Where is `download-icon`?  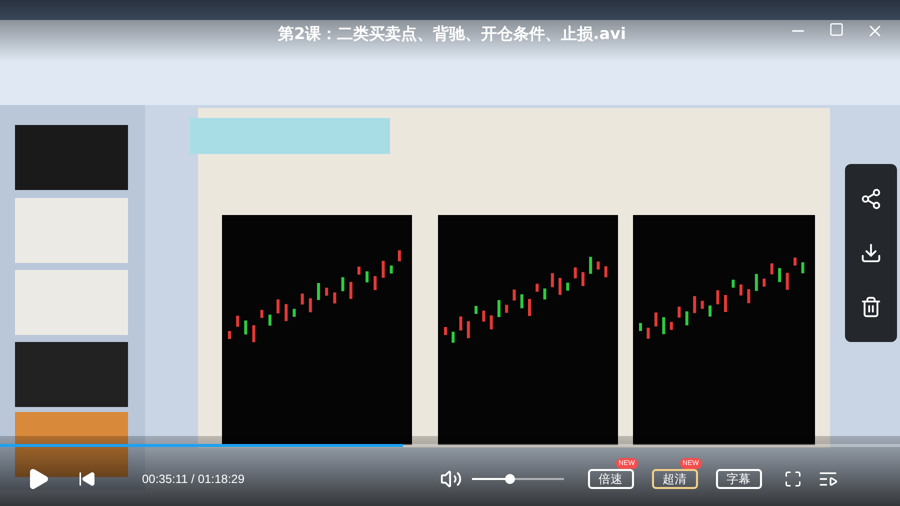
download-icon is located at coordinates (871, 253).